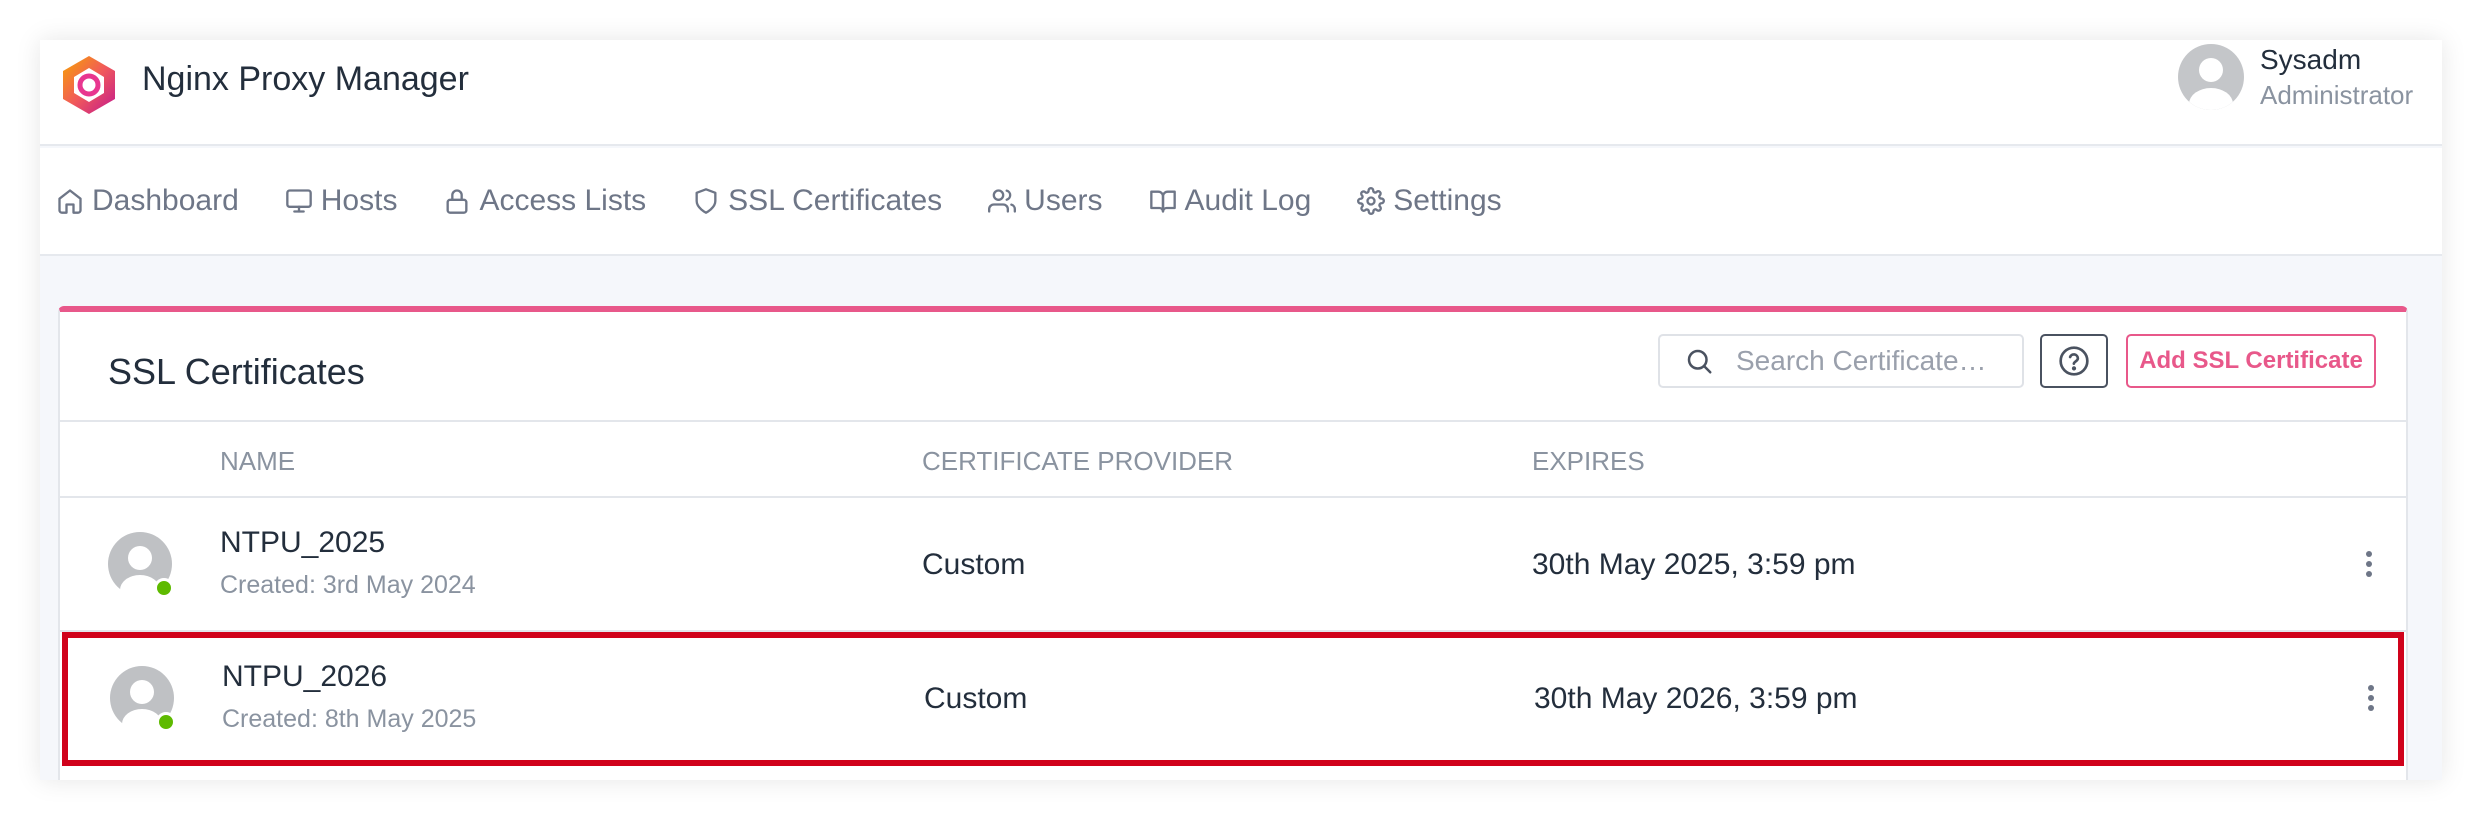 Image resolution: width=2482 pixels, height=820 pixels. I want to click on add-ssl-certificate-button: Add SSL Certificate, so click(2251, 361).